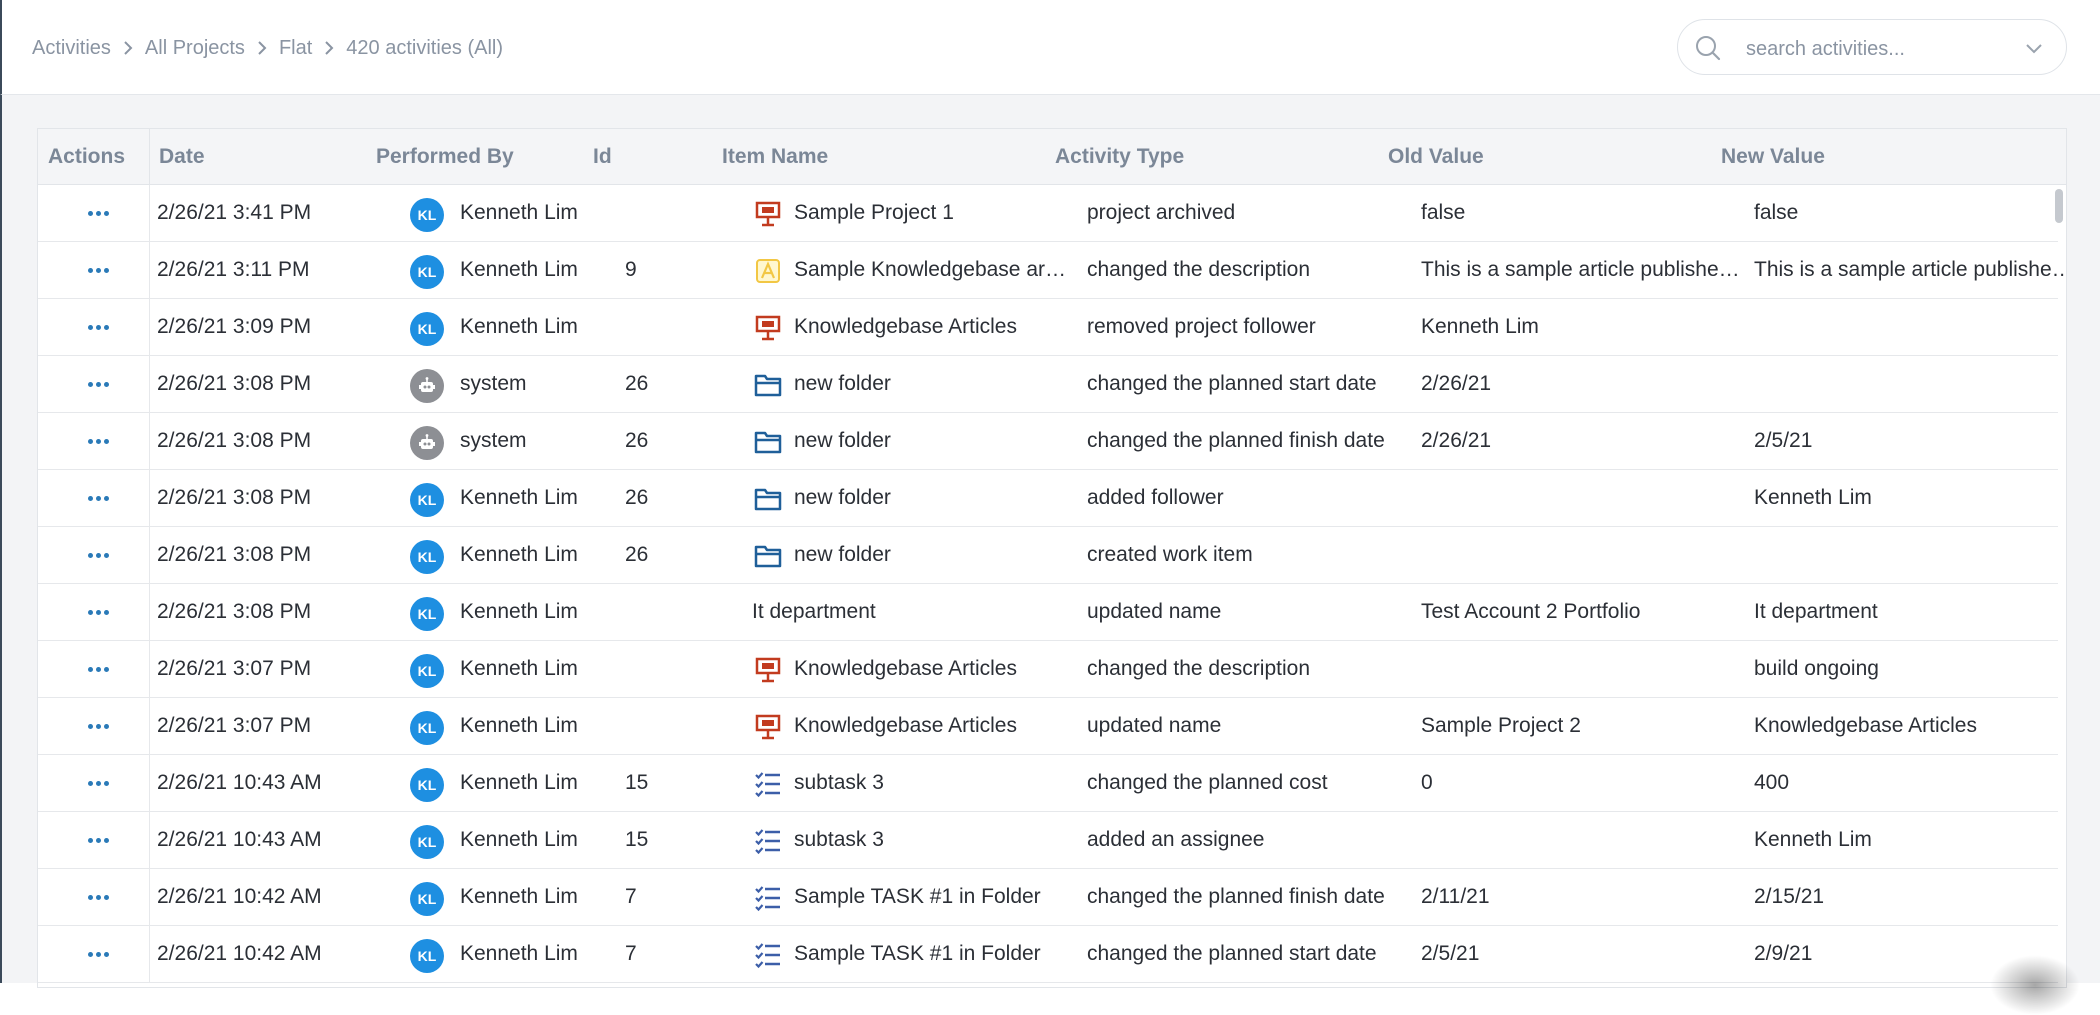  Describe the element at coordinates (445, 157) in the screenshot. I see `header-performed-by: Performed By` at that location.